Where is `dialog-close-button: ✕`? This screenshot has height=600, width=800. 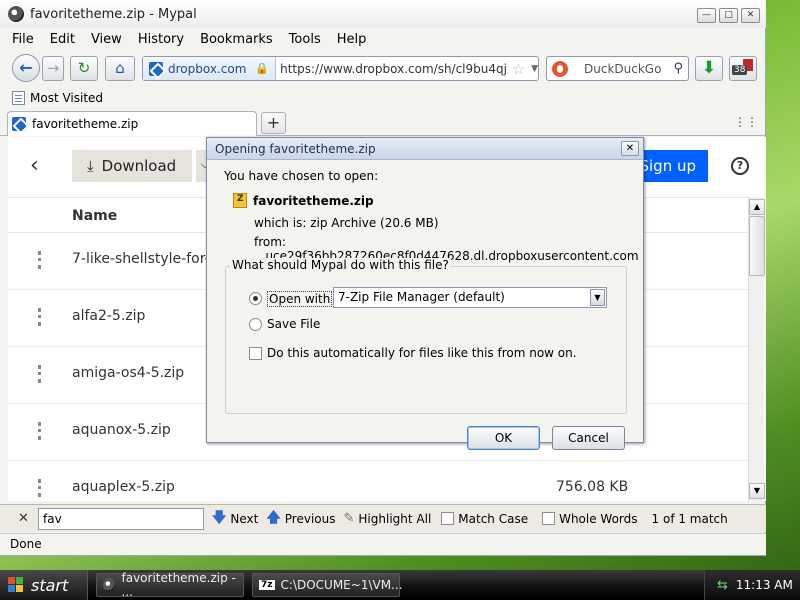
dialog-close-button: ✕ is located at coordinates (630, 148).